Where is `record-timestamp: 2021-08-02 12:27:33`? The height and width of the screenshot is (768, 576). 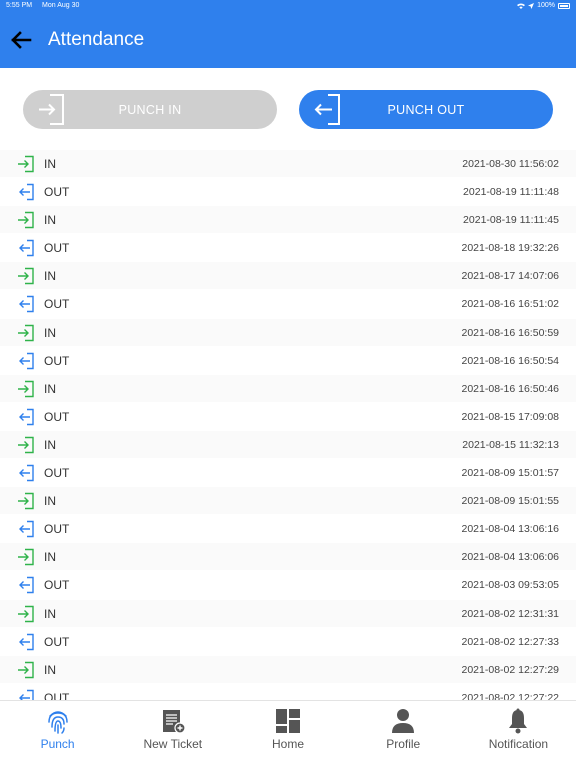
record-timestamp: 2021-08-02 12:27:33 is located at coordinates (510, 641).